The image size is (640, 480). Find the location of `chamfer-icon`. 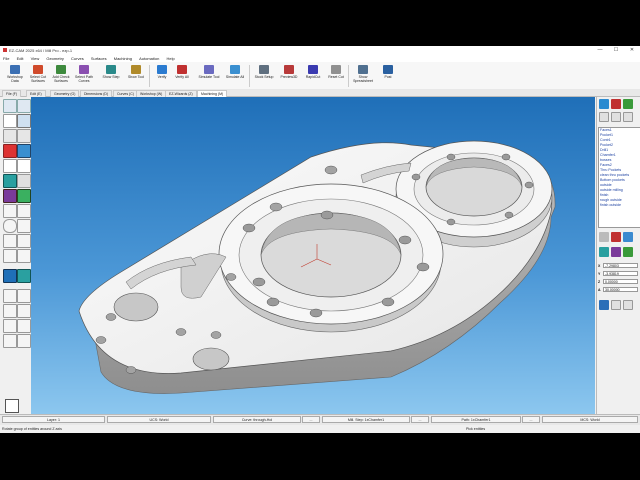

chamfer-icon is located at coordinates (24, 341).